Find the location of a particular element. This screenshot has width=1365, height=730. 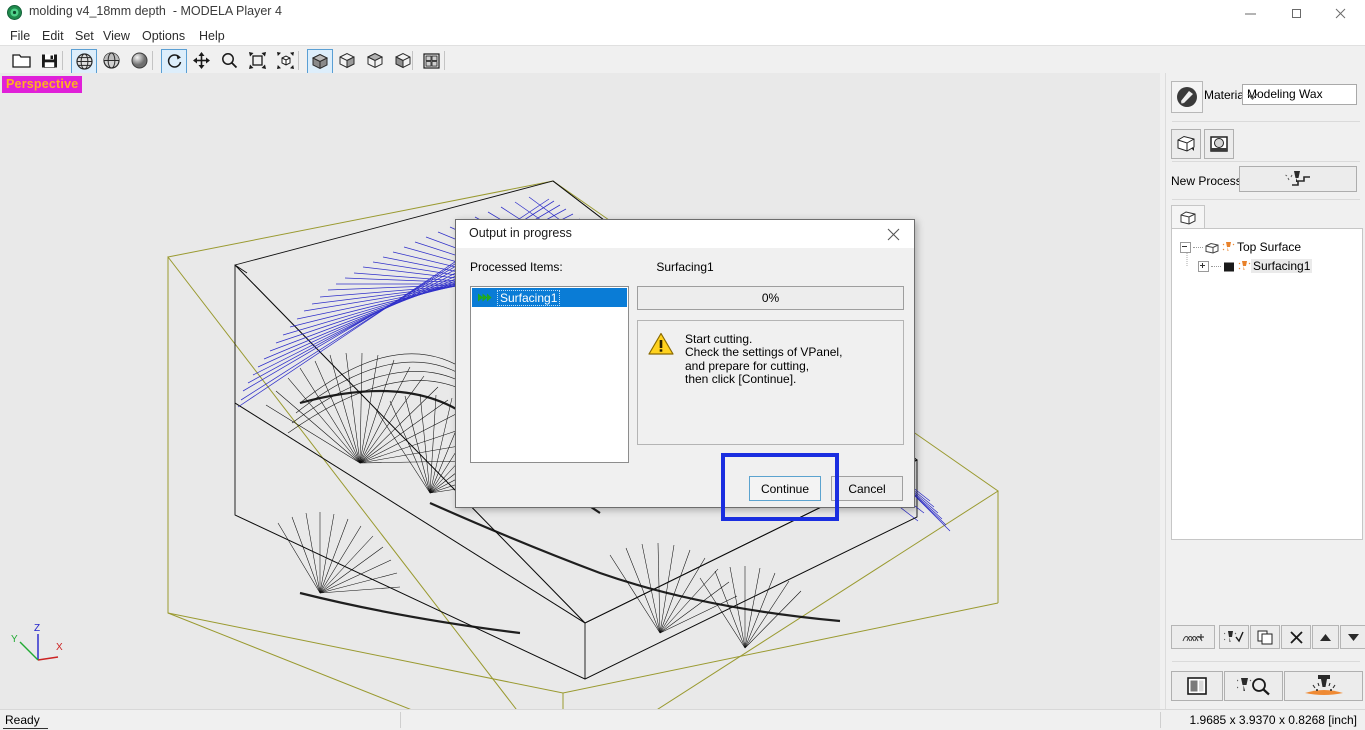

sphere-in-box-icon is located at coordinates (1219, 144).